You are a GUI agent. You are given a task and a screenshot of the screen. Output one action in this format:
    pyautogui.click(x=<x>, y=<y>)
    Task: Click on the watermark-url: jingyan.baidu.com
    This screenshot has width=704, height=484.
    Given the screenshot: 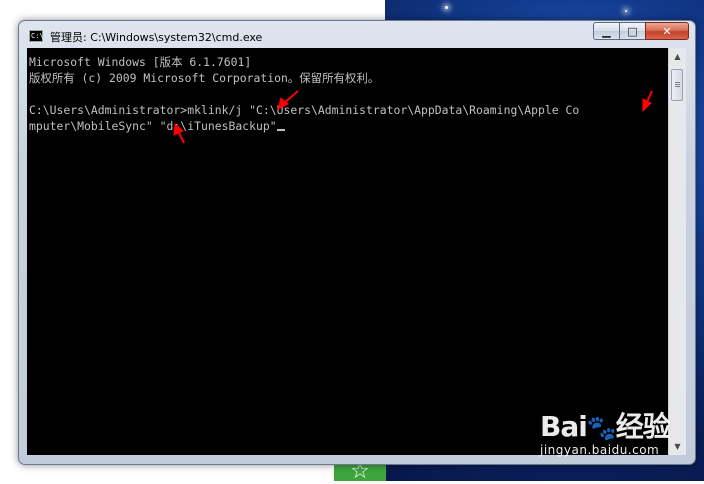 What is the action you would take?
    pyautogui.click(x=600, y=450)
    